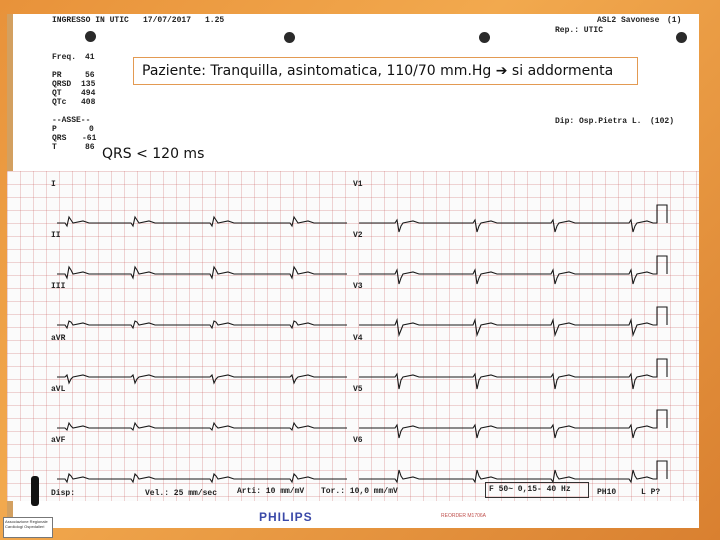 This screenshot has width=720, height=540. I want to click on paper-marker, so click(35, 491).